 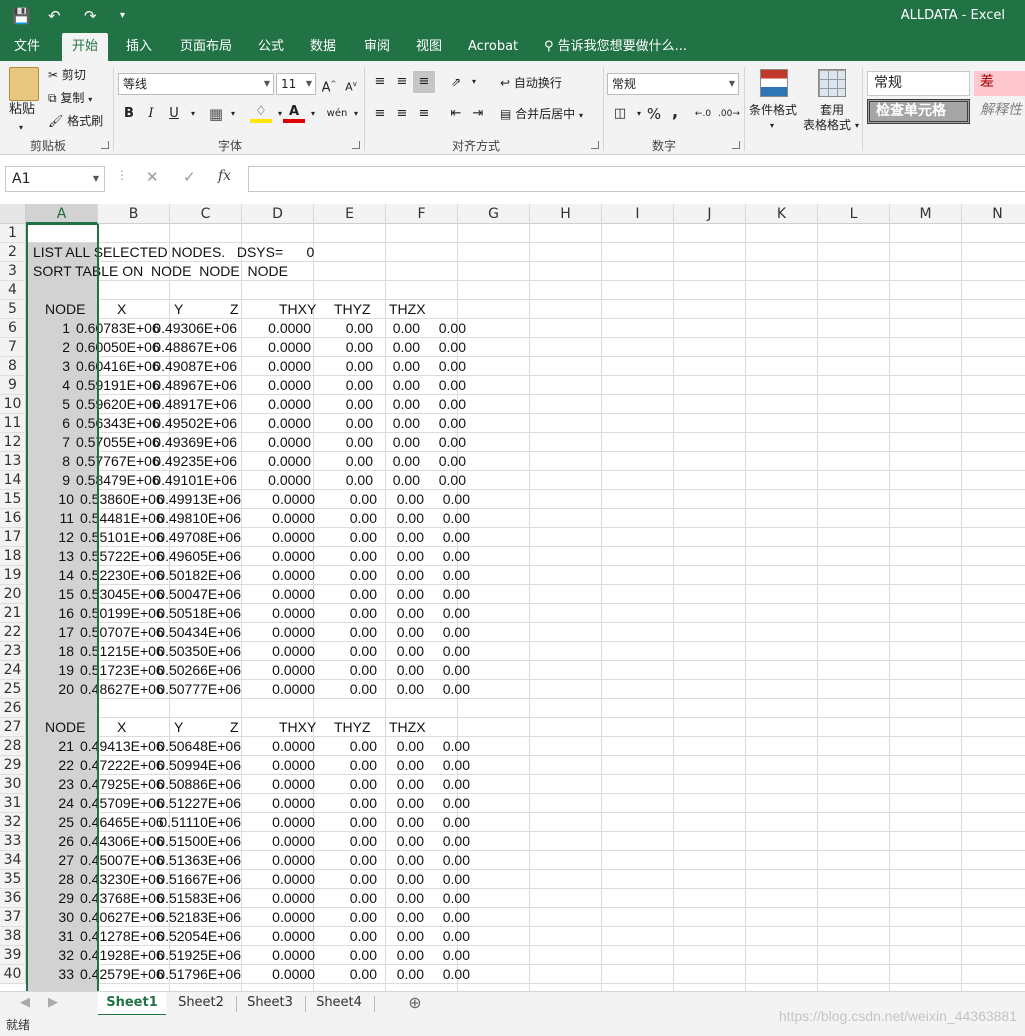 I want to click on enter-icon: ✓, so click(x=189, y=177).